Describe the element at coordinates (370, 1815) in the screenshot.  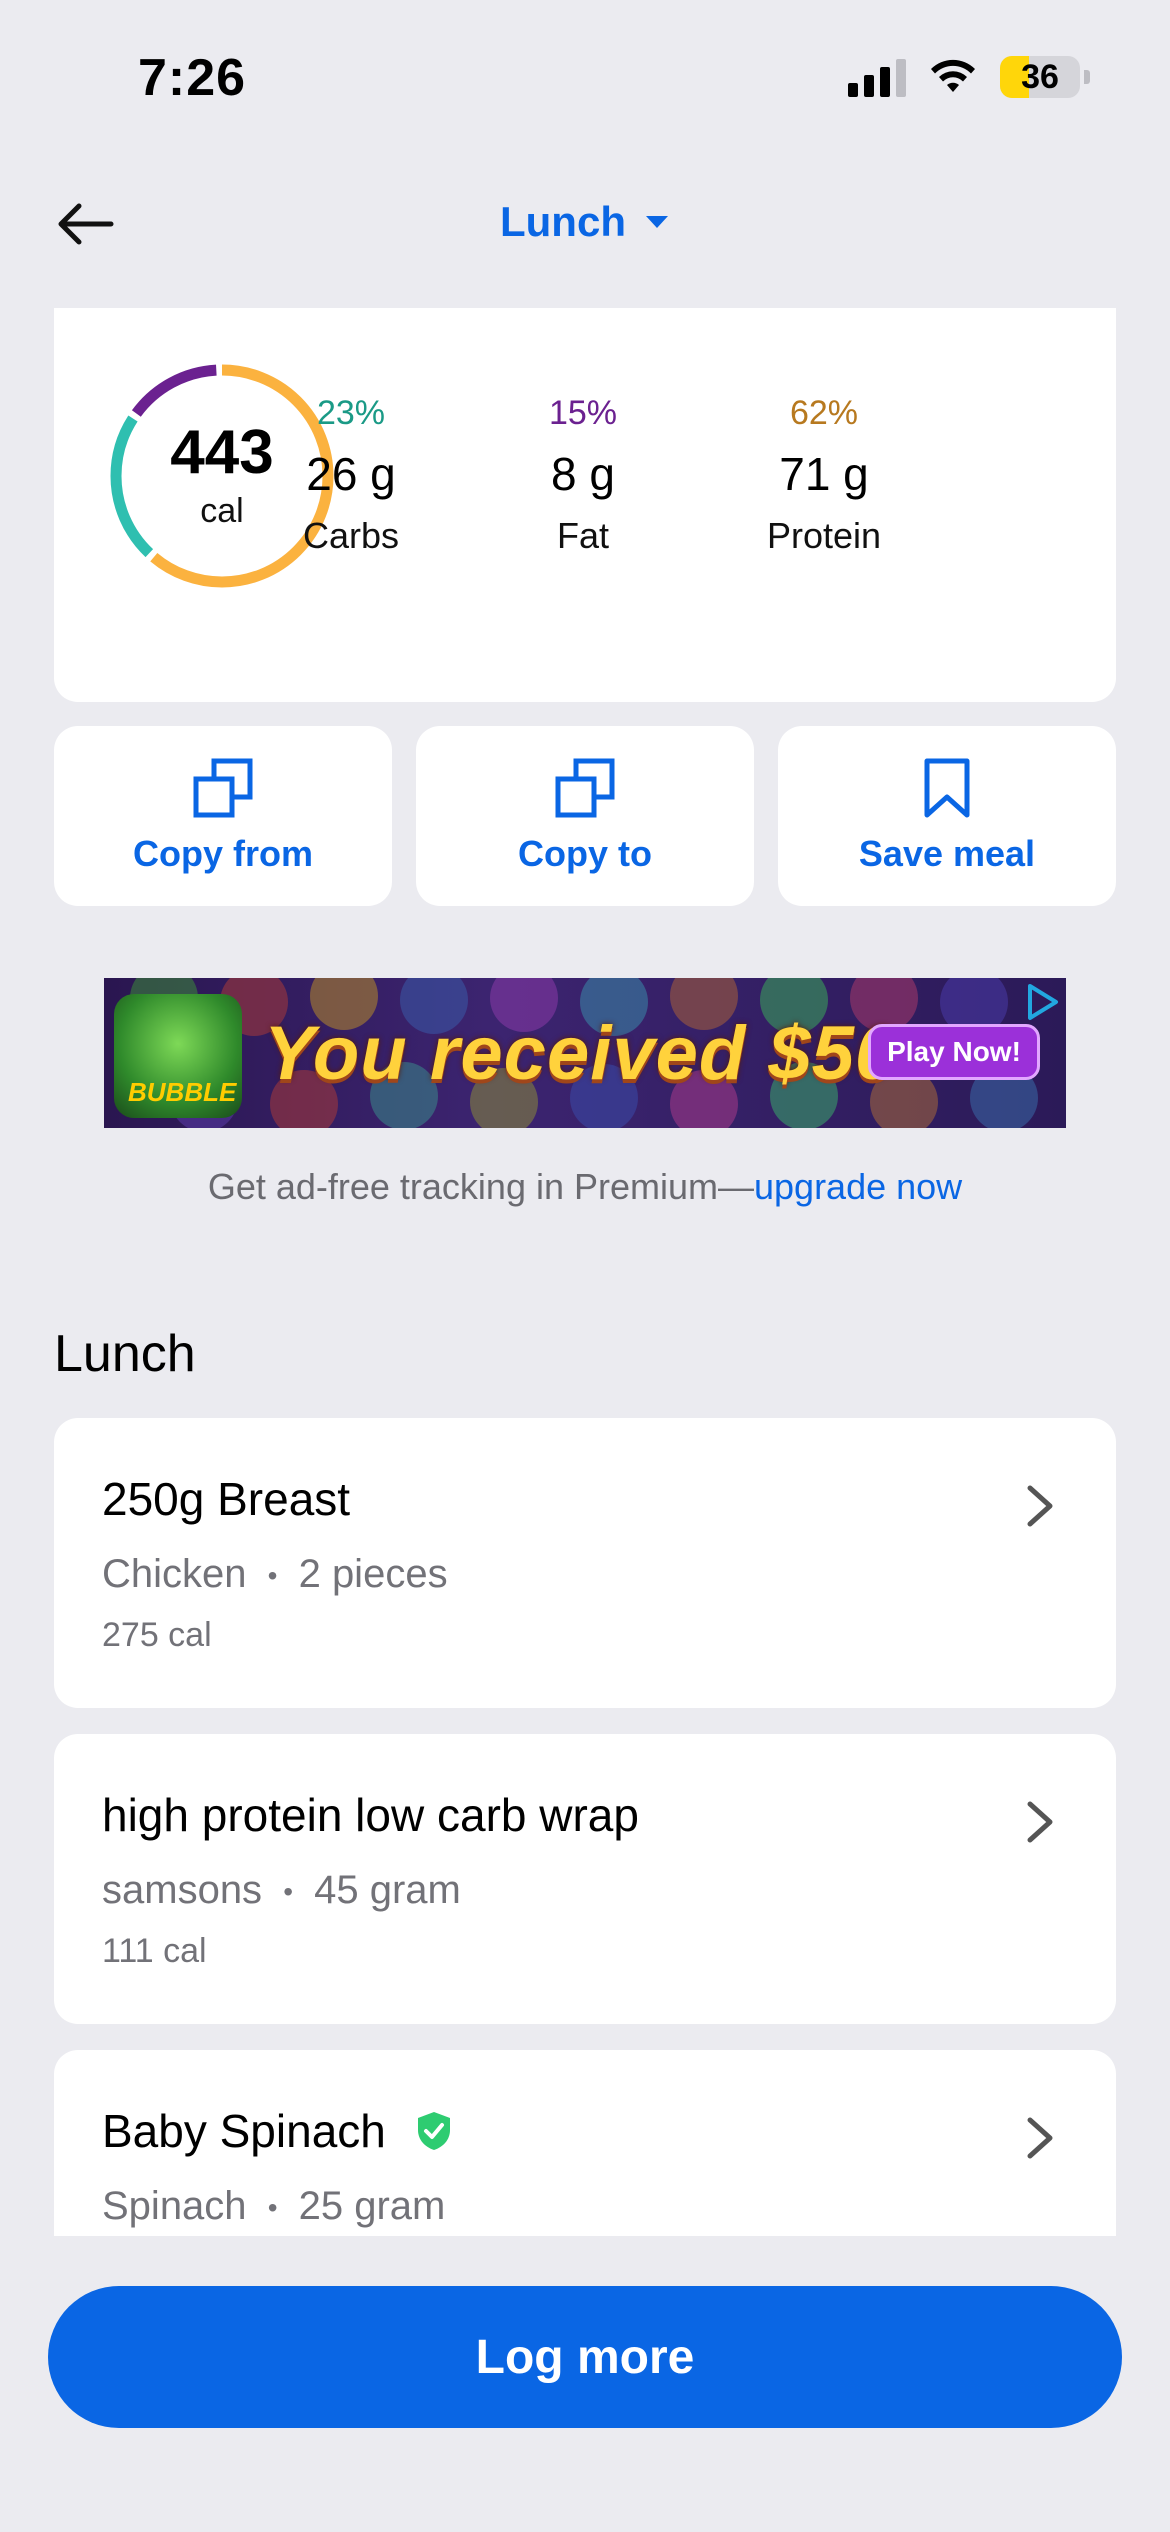
I see `food-entry-name: high protein low carb wrap` at that location.